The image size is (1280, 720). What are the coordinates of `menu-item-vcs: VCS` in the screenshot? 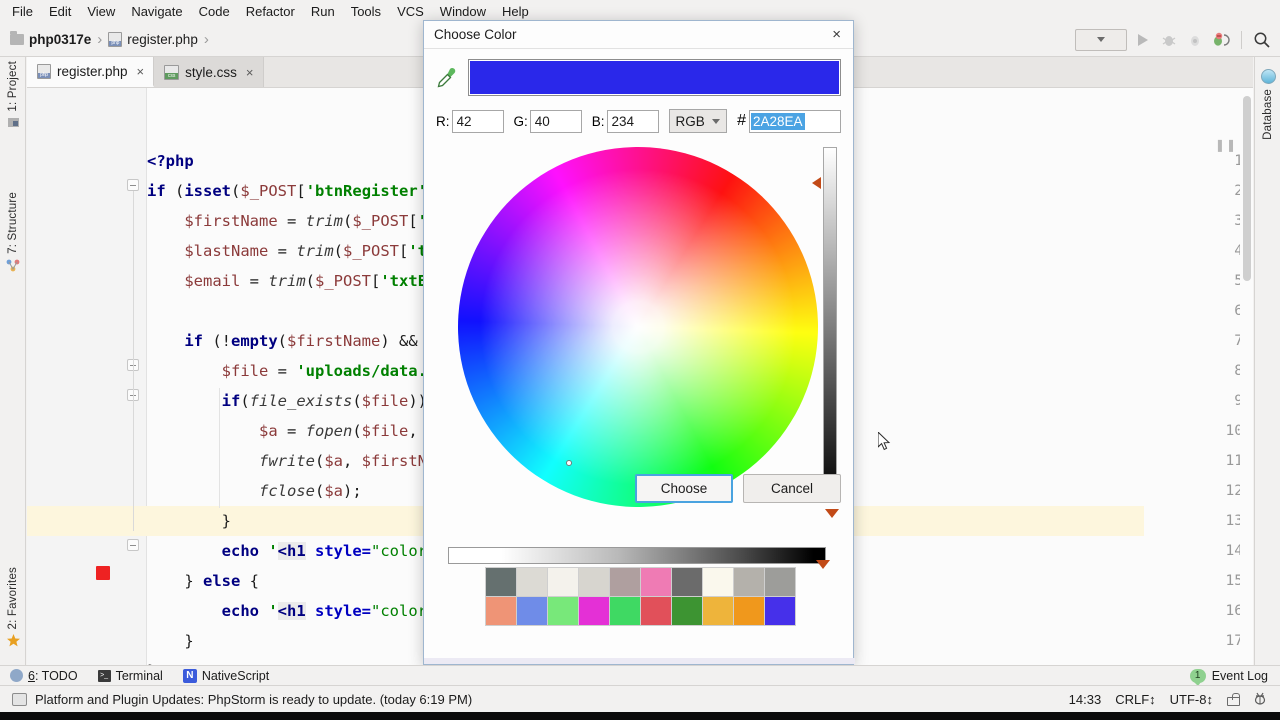 It's located at (410, 11).